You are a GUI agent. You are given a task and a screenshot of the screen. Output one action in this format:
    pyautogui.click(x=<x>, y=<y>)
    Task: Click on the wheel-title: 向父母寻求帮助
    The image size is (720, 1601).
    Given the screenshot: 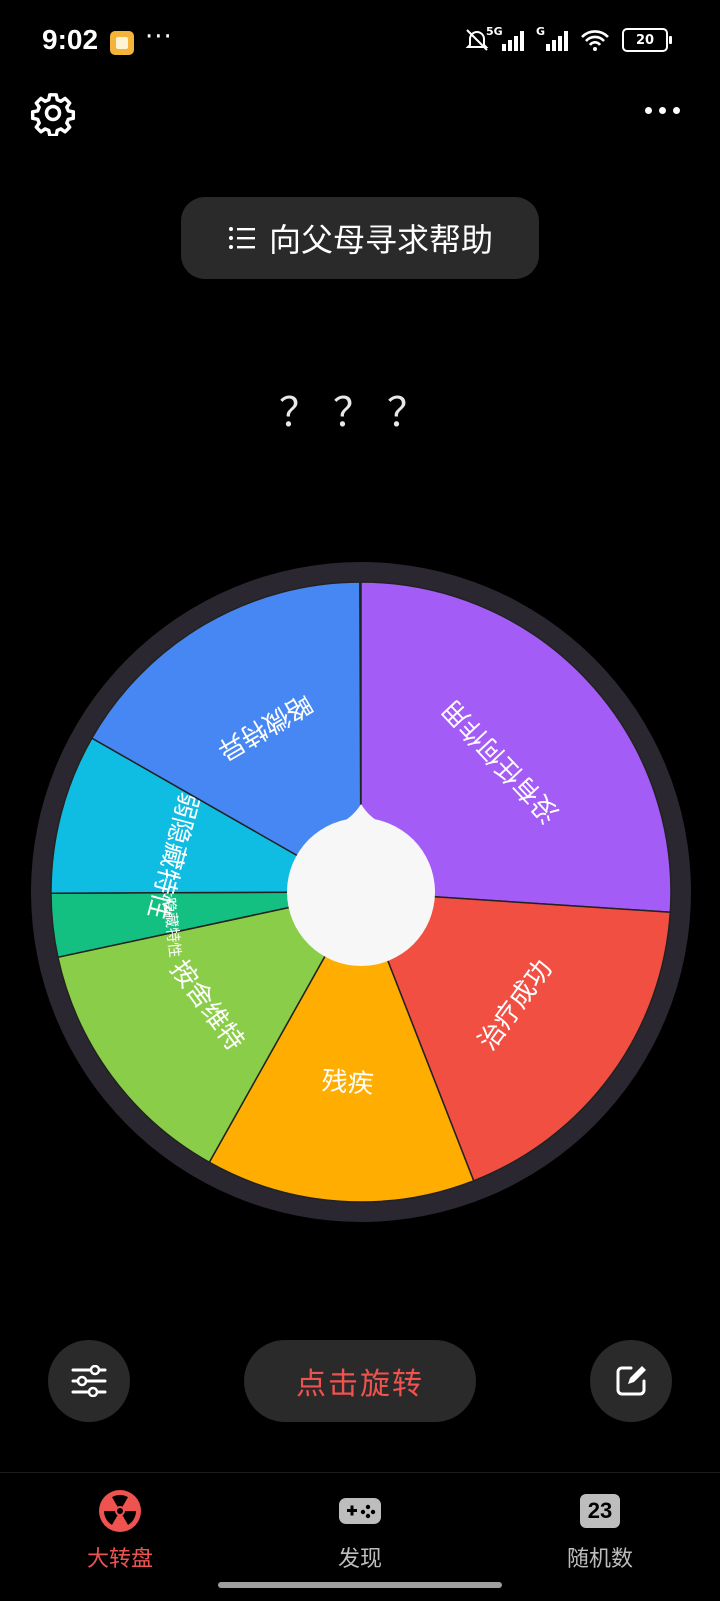 What is the action you would take?
    pyautogui.click(x=380, y=240)
    